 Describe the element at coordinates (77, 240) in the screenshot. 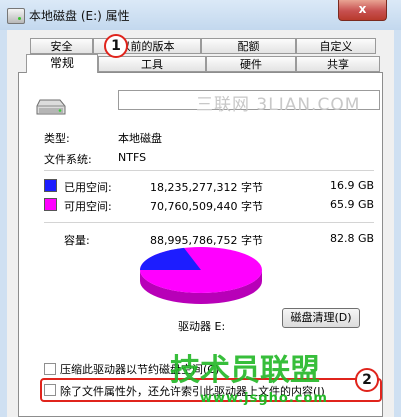

I see `capacity-label: 容量:` at that location.